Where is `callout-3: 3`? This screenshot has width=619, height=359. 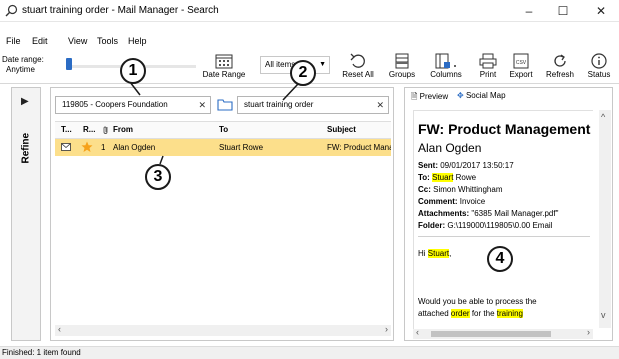
callout-3: 3 is located at coordinates (158, 177).